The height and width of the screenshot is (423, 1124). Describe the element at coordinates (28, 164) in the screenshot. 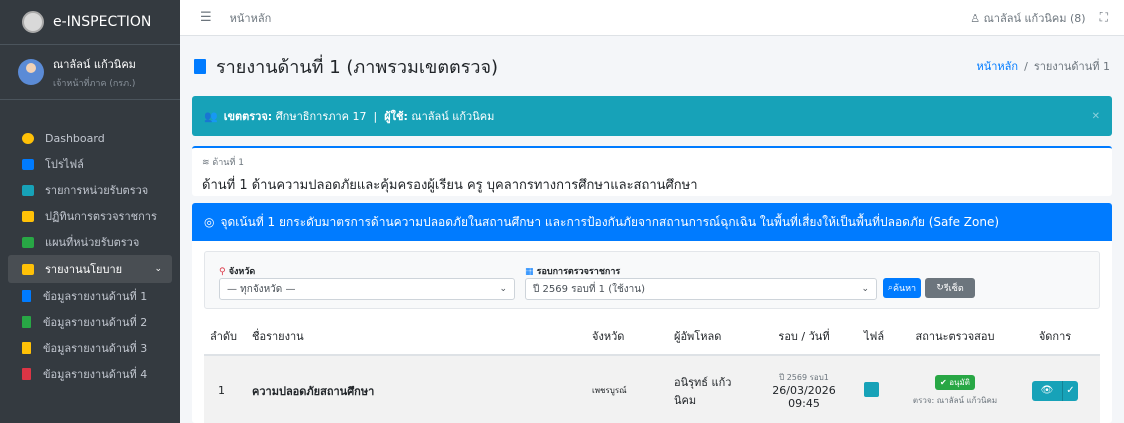

I see `user-icon` at that location.